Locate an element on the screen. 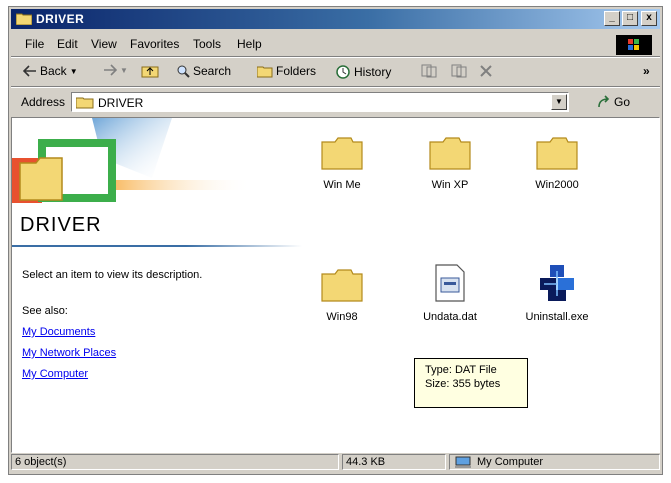 This screenshot has height=483, width=671. file-label: Win2000 is located at coordinates (557, 185).